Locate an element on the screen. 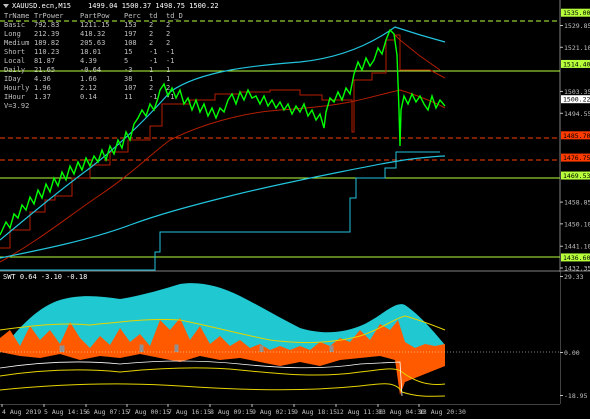  price-label: 1450.10 is located at coordinates (577, 224).